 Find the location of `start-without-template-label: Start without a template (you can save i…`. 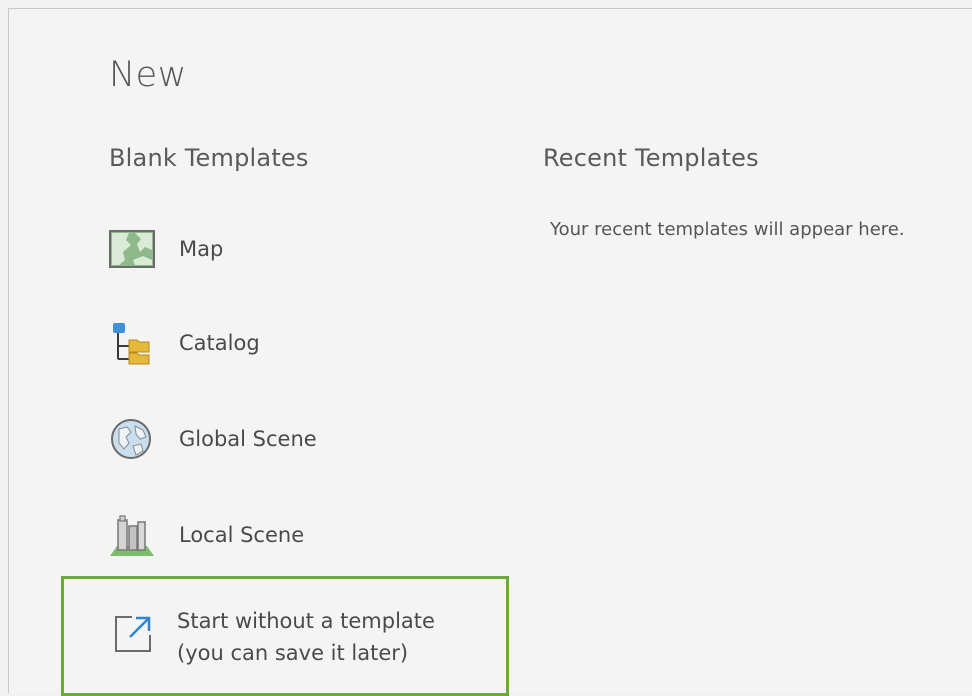

start-without-template-label: Start without a template (you can save i… is located at coordinates (306, 637).